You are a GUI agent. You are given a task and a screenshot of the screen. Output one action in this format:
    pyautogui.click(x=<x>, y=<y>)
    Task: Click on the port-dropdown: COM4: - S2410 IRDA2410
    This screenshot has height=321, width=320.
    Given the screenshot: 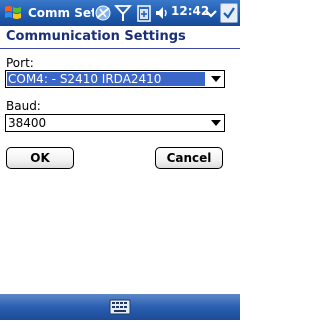 What is the action you would take?
    pyautogui.click(x=115, y=79)
    